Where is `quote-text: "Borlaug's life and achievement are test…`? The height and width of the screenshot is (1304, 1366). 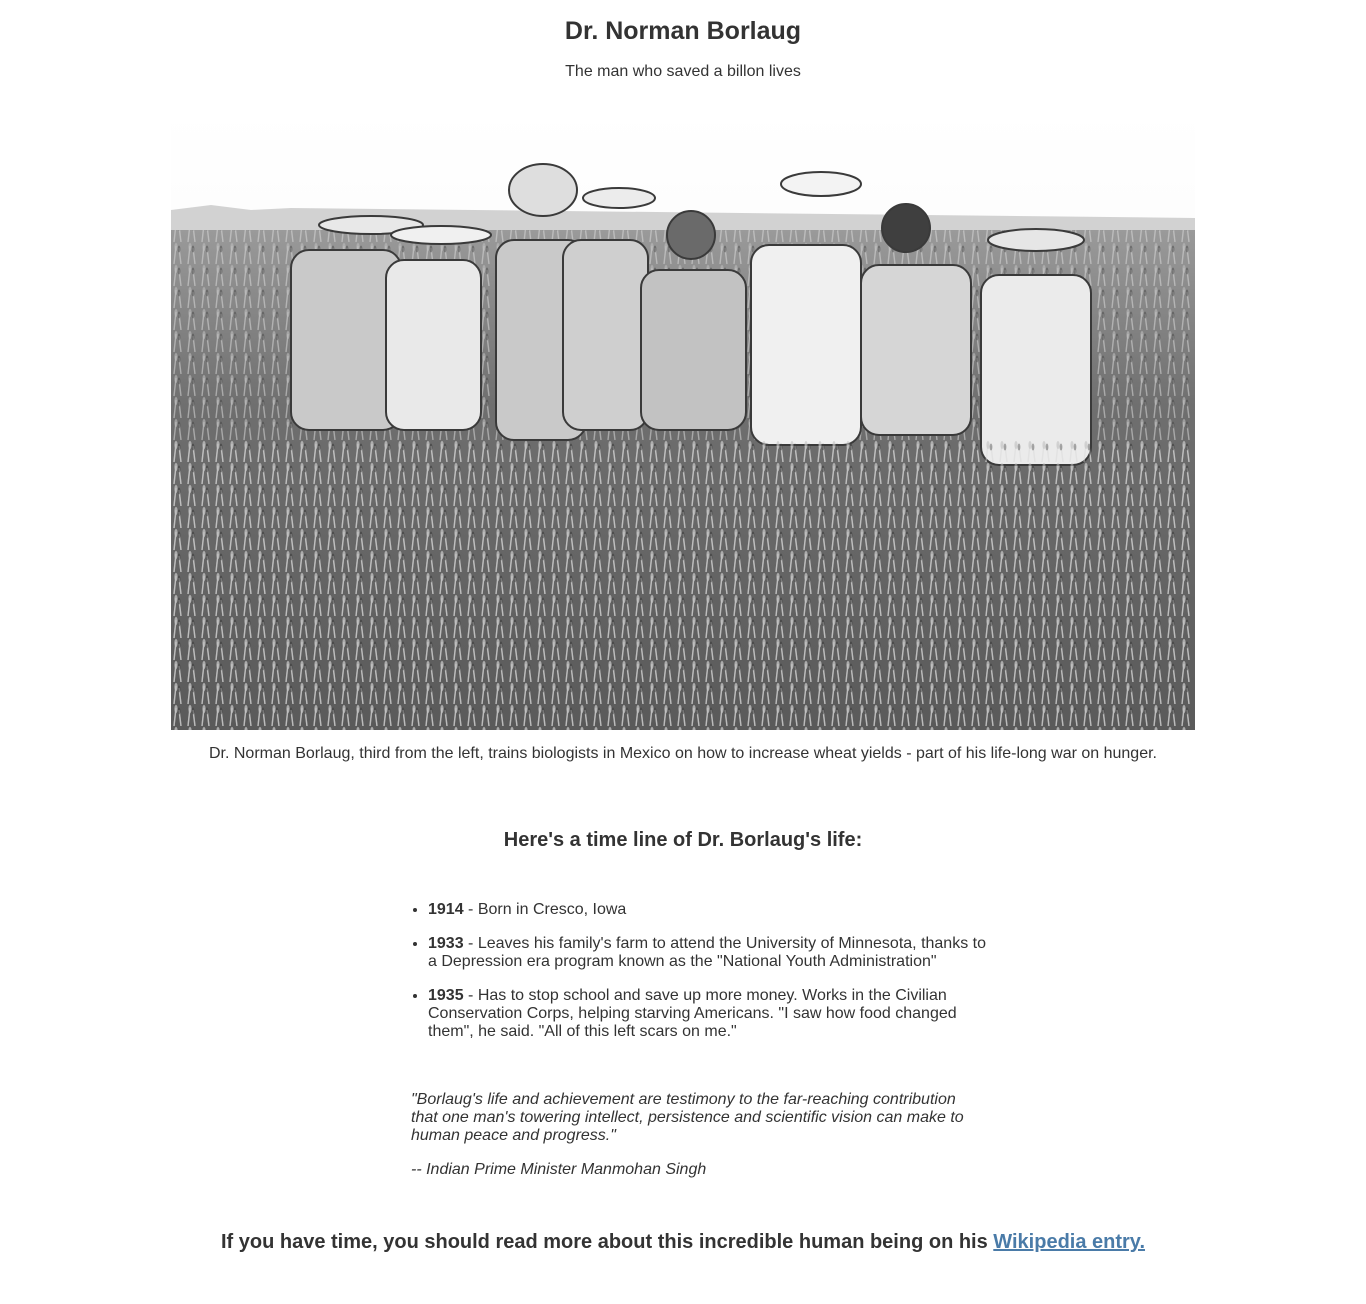
quote-text: "Borlaug's life and achievement are test… is located at coordinates (687, 1117).